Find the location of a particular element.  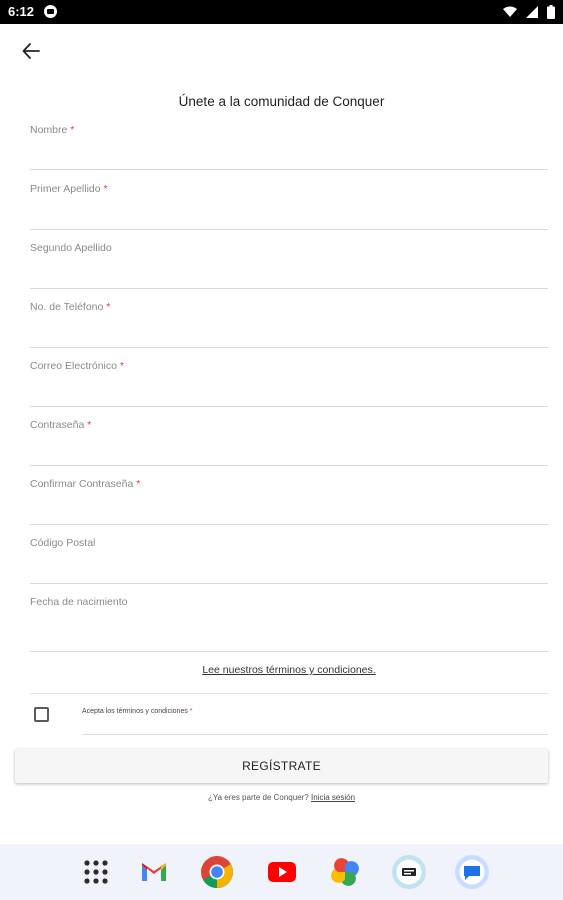

messages-icon is located at coordinates (472, 872).